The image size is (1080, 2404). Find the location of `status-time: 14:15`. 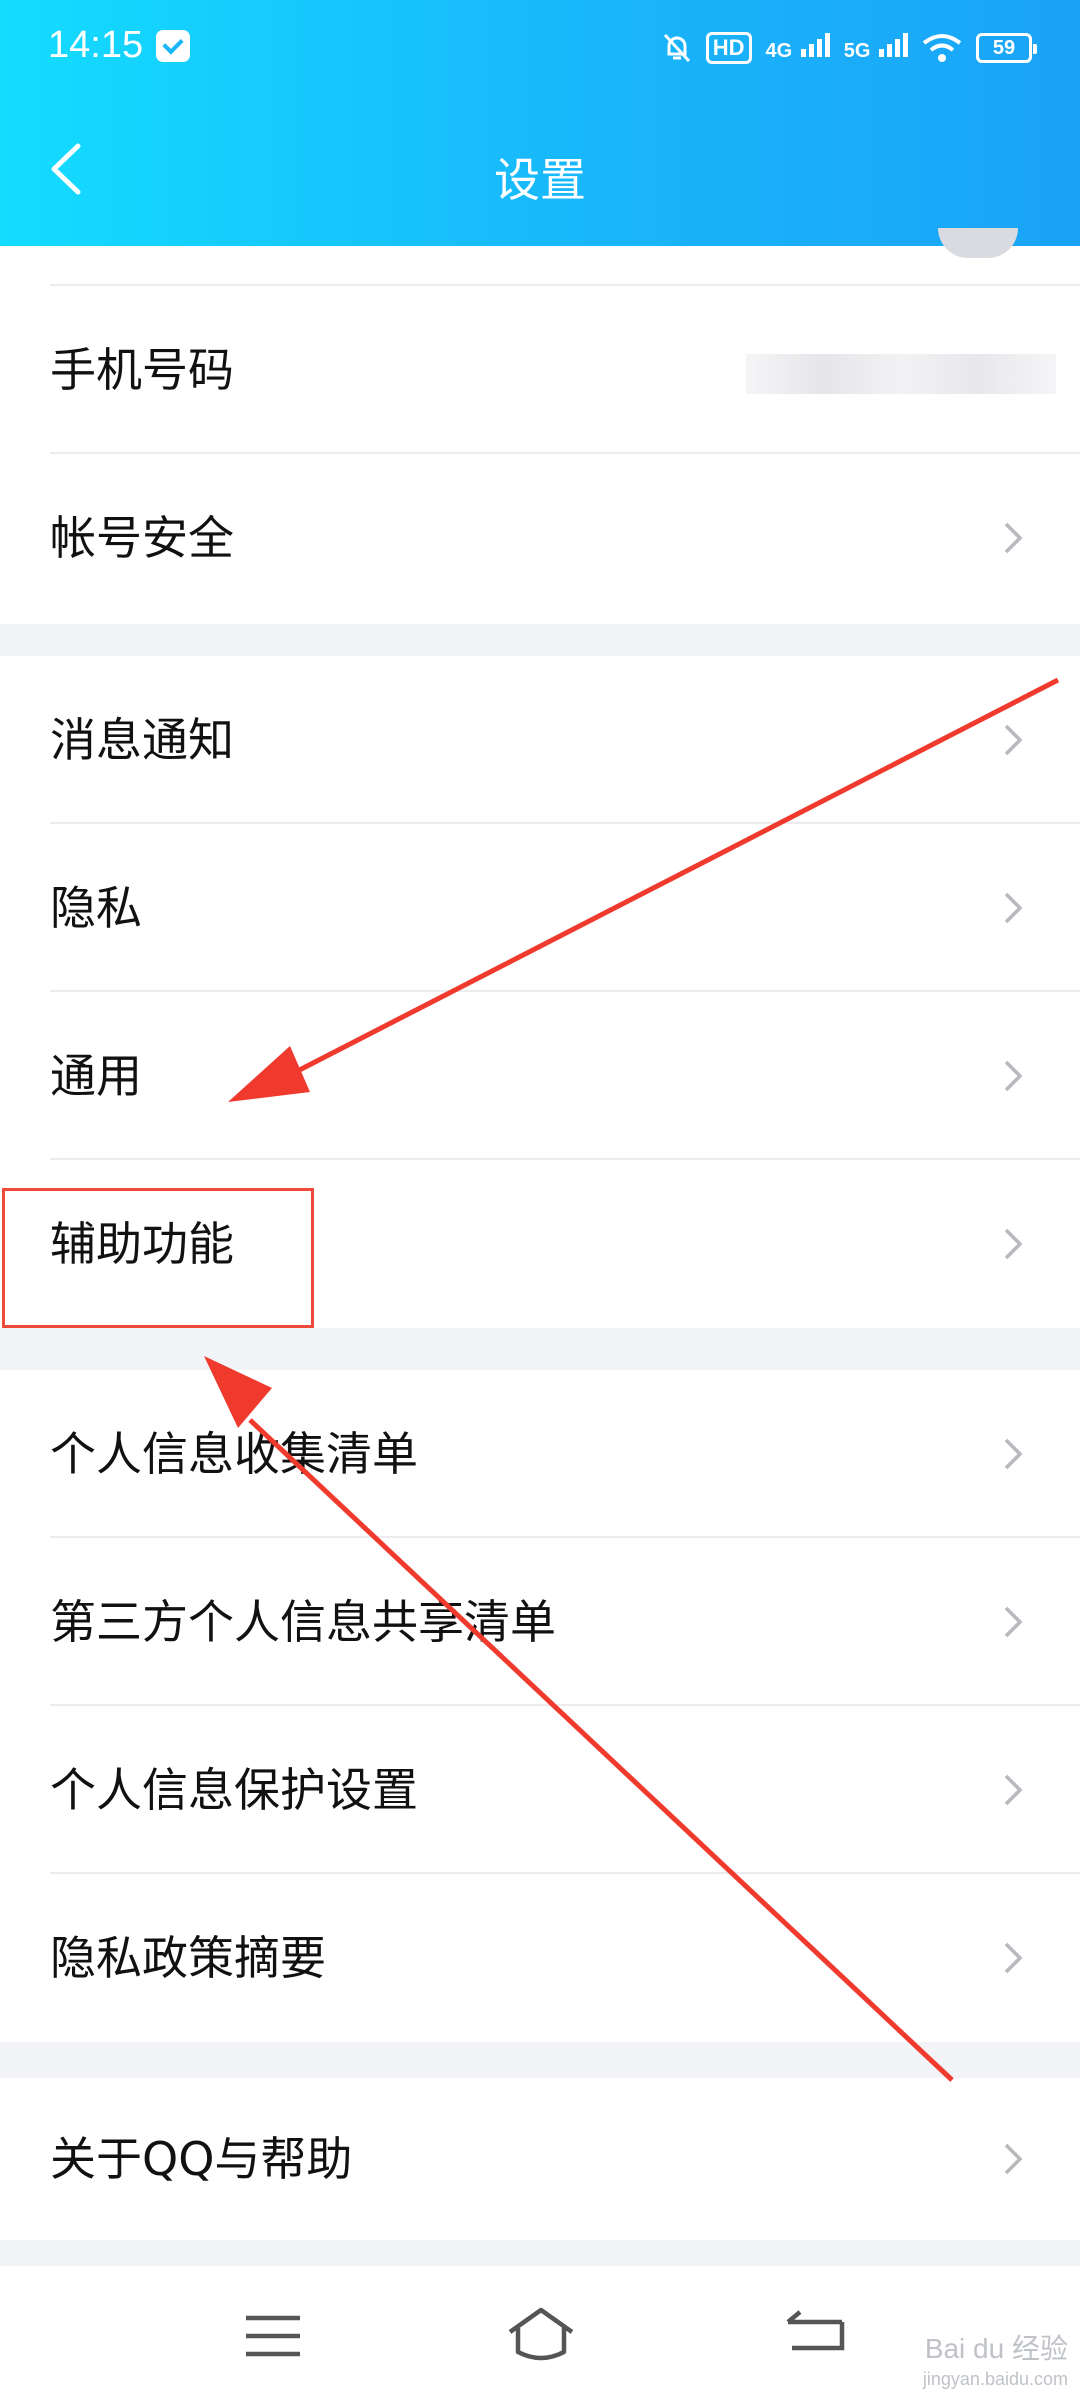

status-time: 14:15 is located at coordinates (96, 45).